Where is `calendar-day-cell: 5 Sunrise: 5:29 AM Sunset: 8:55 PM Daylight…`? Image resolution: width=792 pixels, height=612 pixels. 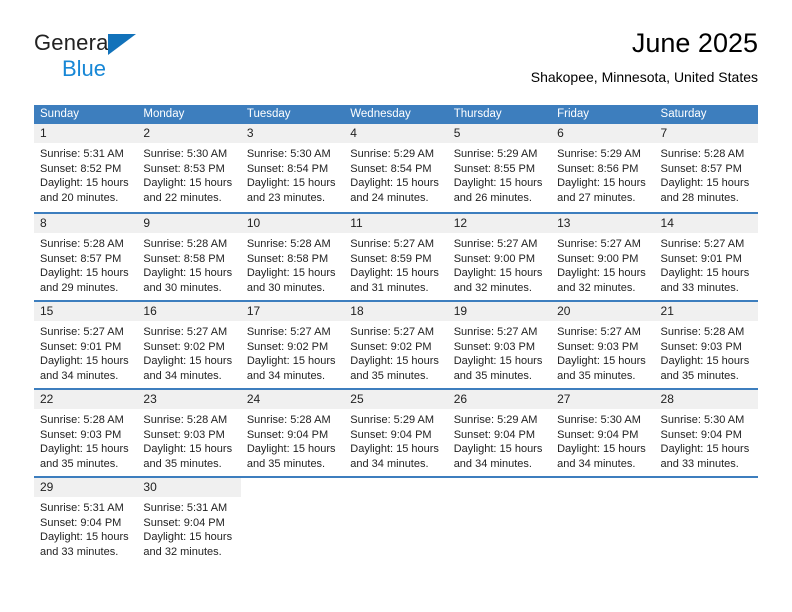 calendar-day-cell: 5 Sunrise: 5:29 AM Sunset: 8:55 PM Daylight… is located at coordinates (499, 168).